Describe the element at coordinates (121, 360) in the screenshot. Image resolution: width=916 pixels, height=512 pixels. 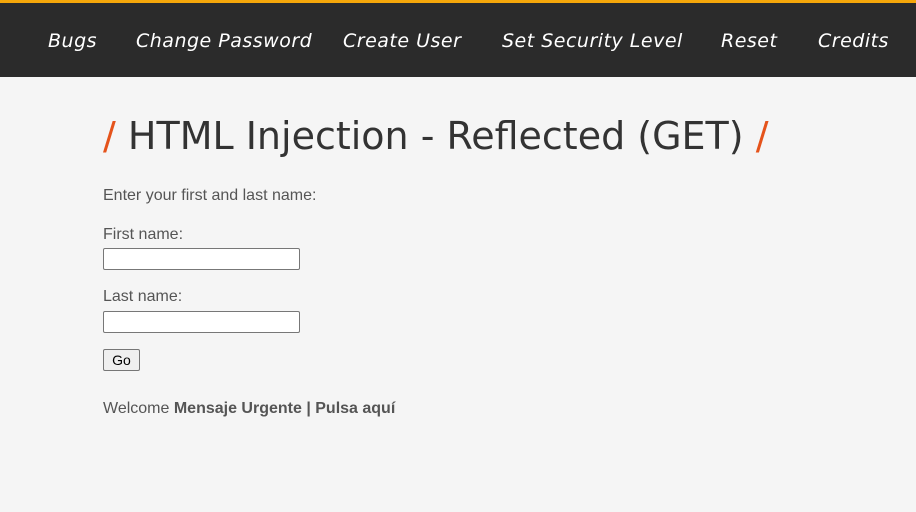
I see `go-button: Go` at that location.